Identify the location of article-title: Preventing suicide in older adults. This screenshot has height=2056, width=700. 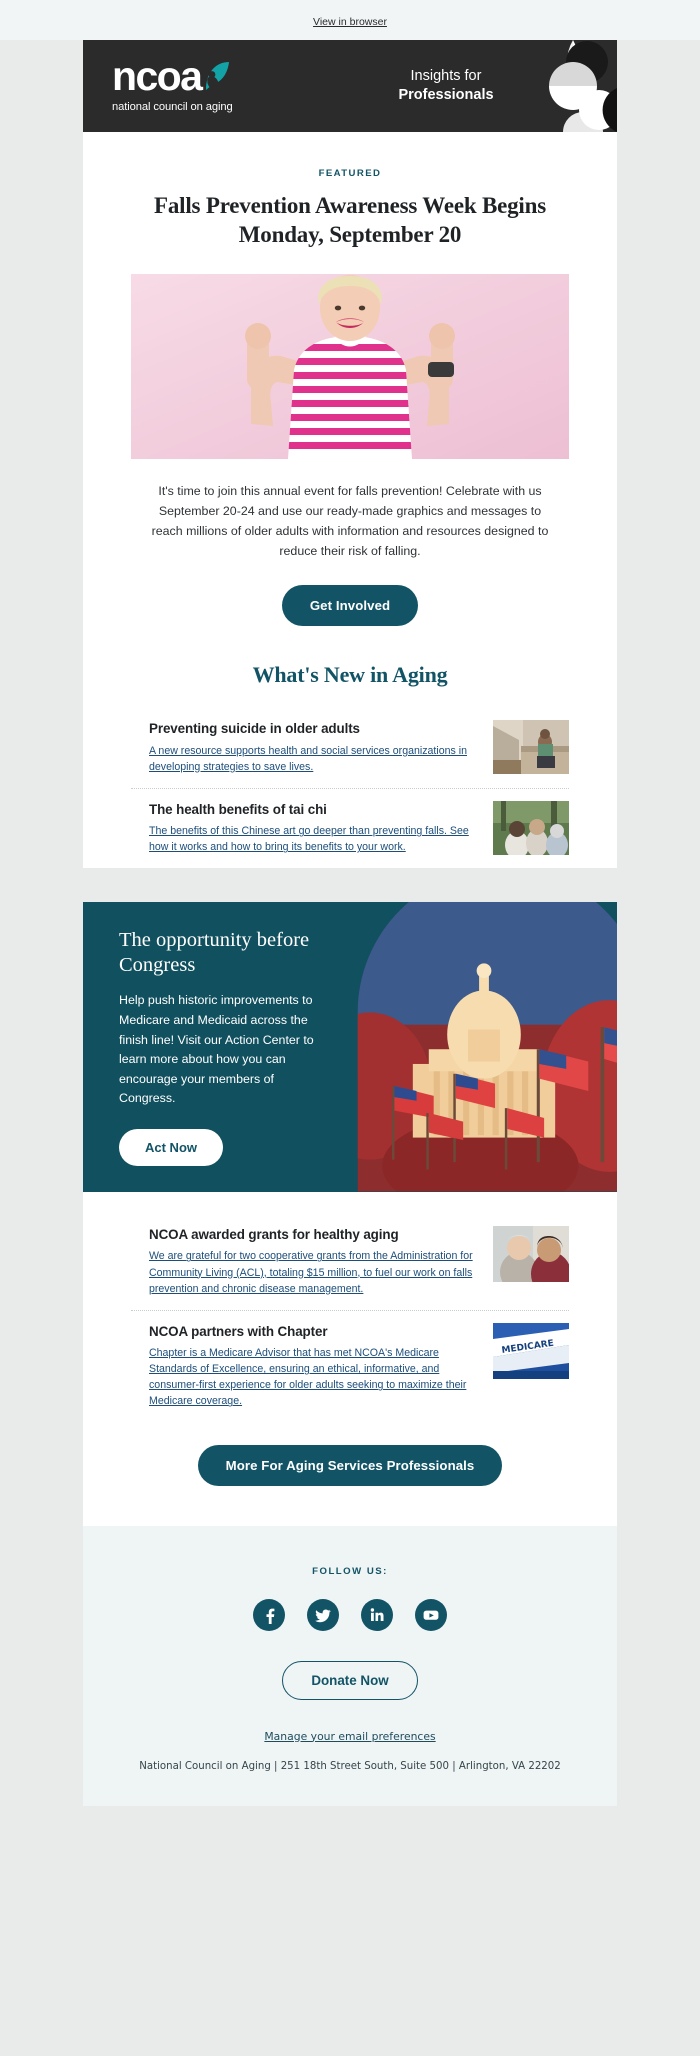
(254, 729).